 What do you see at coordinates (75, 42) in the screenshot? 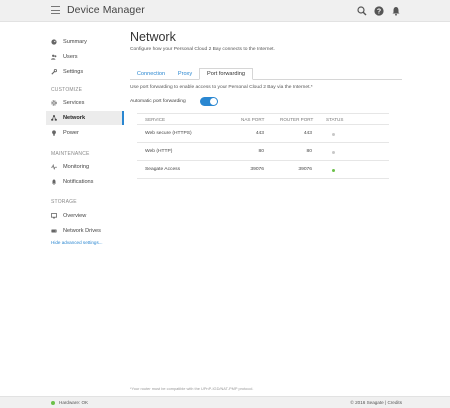
I see `sidebar-item-label: Summary` at bounding box center [75, 42].